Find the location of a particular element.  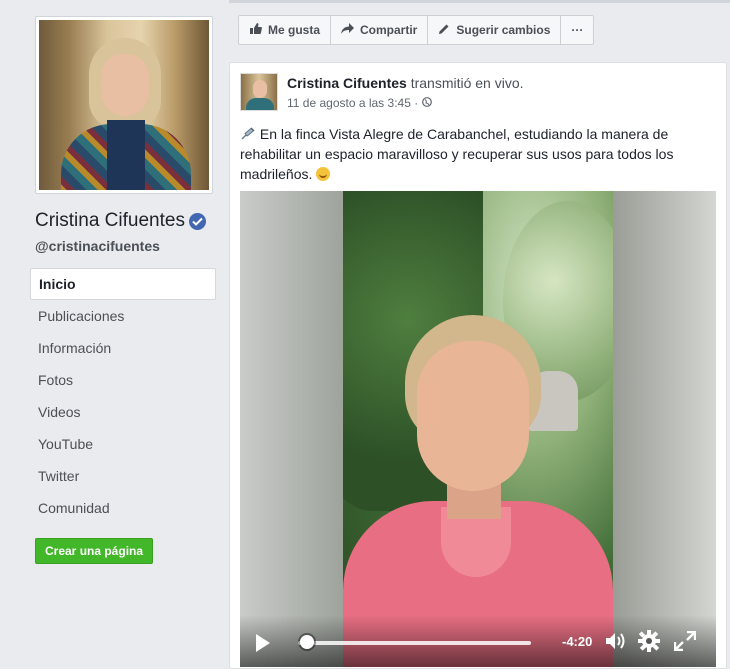

nav-item-informacion: Información is located at coordinates (123, 348).